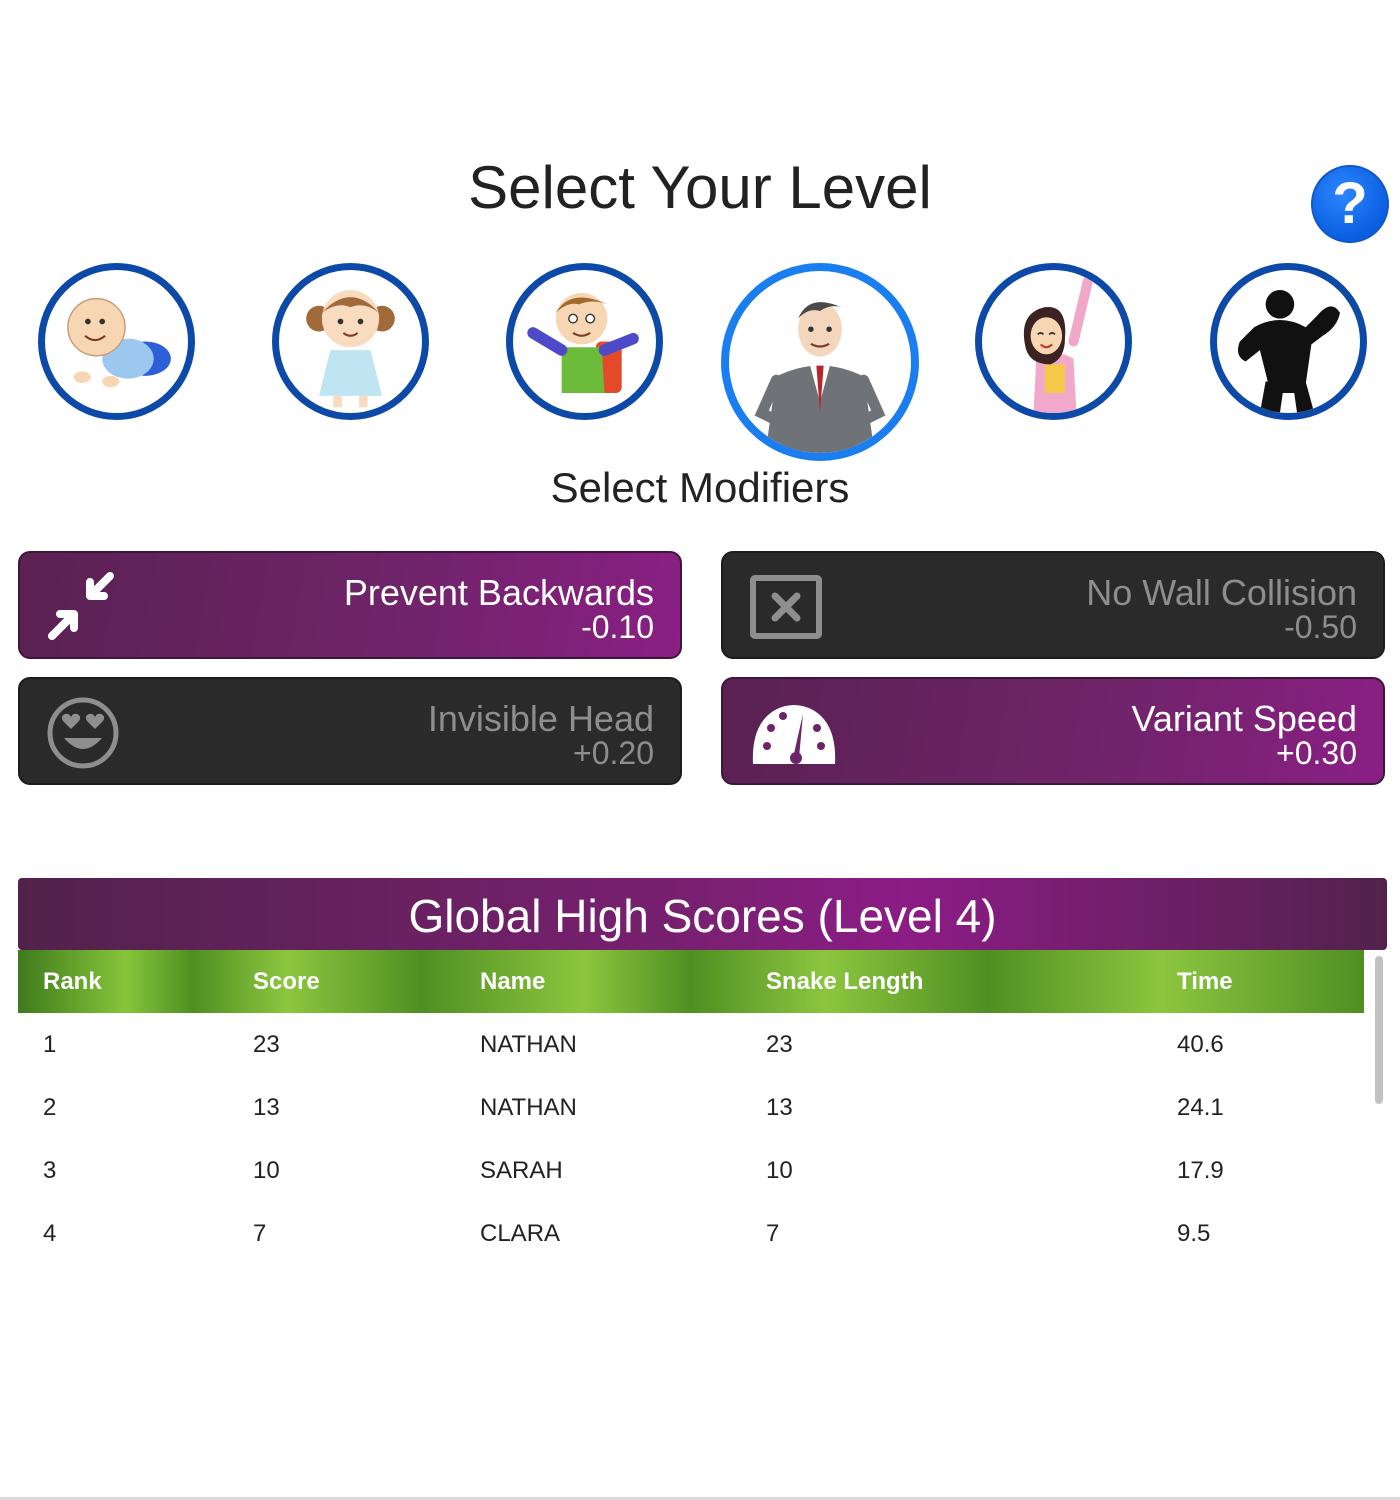 The image size is (1400, 1500). Describe the element at coordinates (786, 607) in the screenshot. I see `box-x-icon` at that location.